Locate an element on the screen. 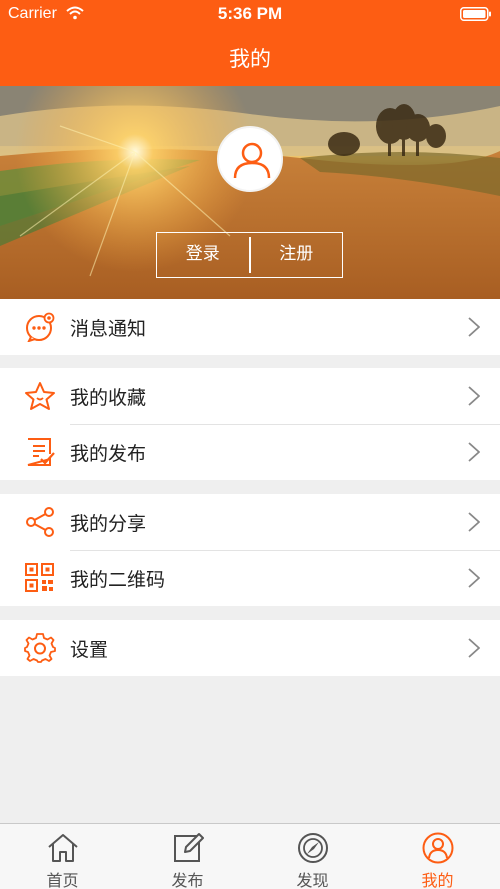  tab-label: 发现 is located at coordinates (312, 880).